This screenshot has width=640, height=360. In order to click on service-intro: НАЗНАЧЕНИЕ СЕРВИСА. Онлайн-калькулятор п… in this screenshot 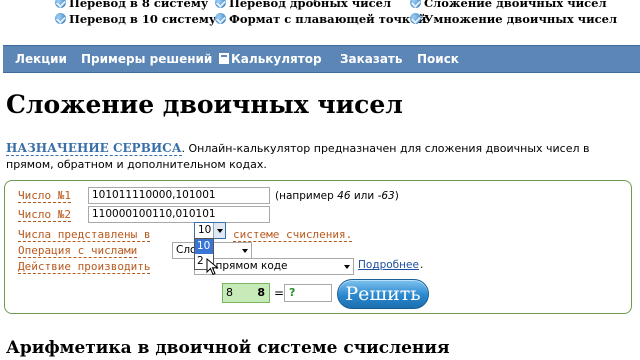, I will do `click(320, 156)`.